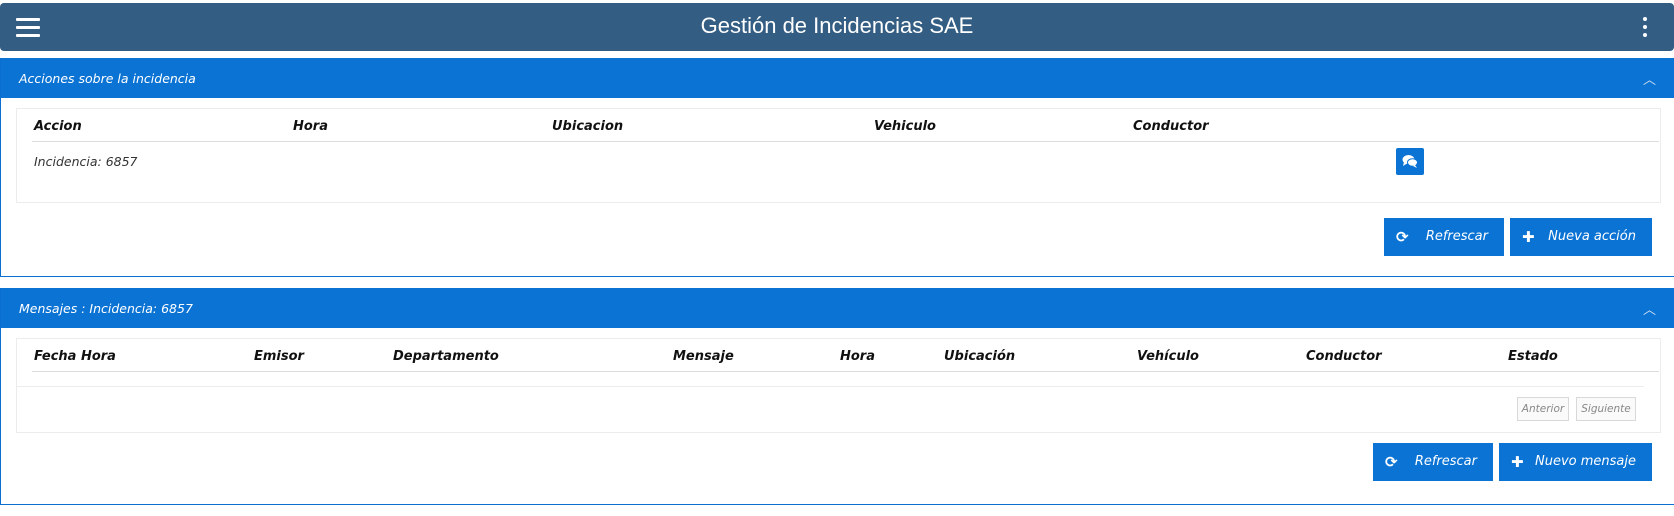  What do you see at coordinates (1433, 462) in the screenshot?
I see `refrescar-mensajes-button: ⟳ Refrescar` at bounding box center [1433, 462].